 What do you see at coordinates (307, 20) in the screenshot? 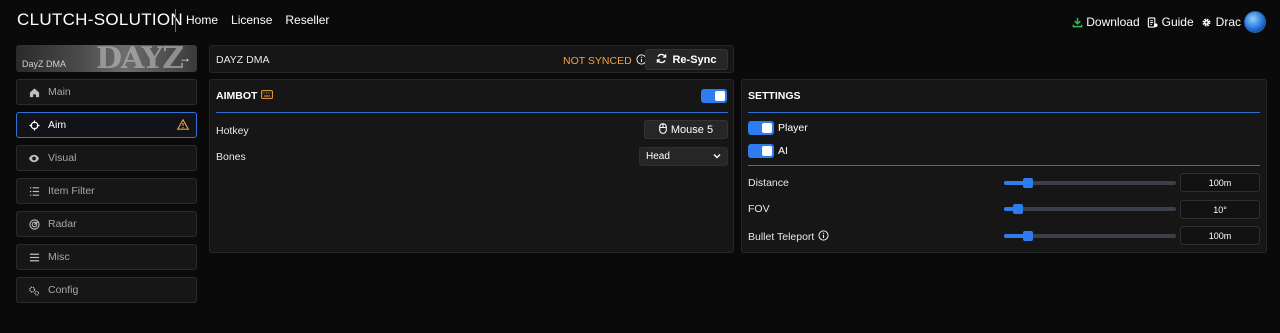
I see `nav-link-reseller: Reseller` at bounding box center [307, 20].